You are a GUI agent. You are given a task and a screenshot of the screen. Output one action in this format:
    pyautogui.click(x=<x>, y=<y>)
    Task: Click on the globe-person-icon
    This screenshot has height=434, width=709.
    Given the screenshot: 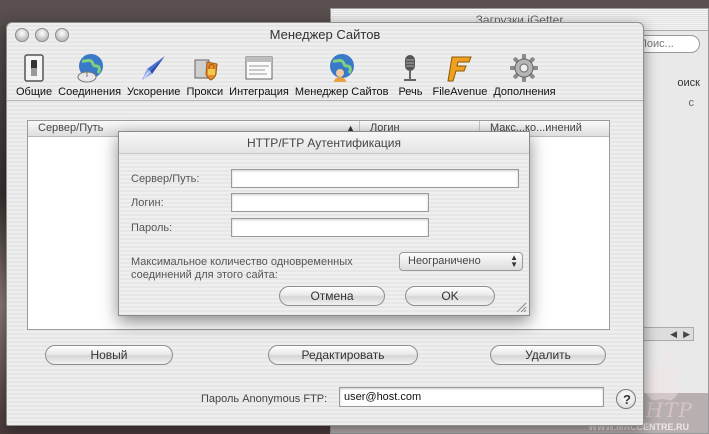 What is the action you would take?
    pyautogui.click(x=341, y=68)
    